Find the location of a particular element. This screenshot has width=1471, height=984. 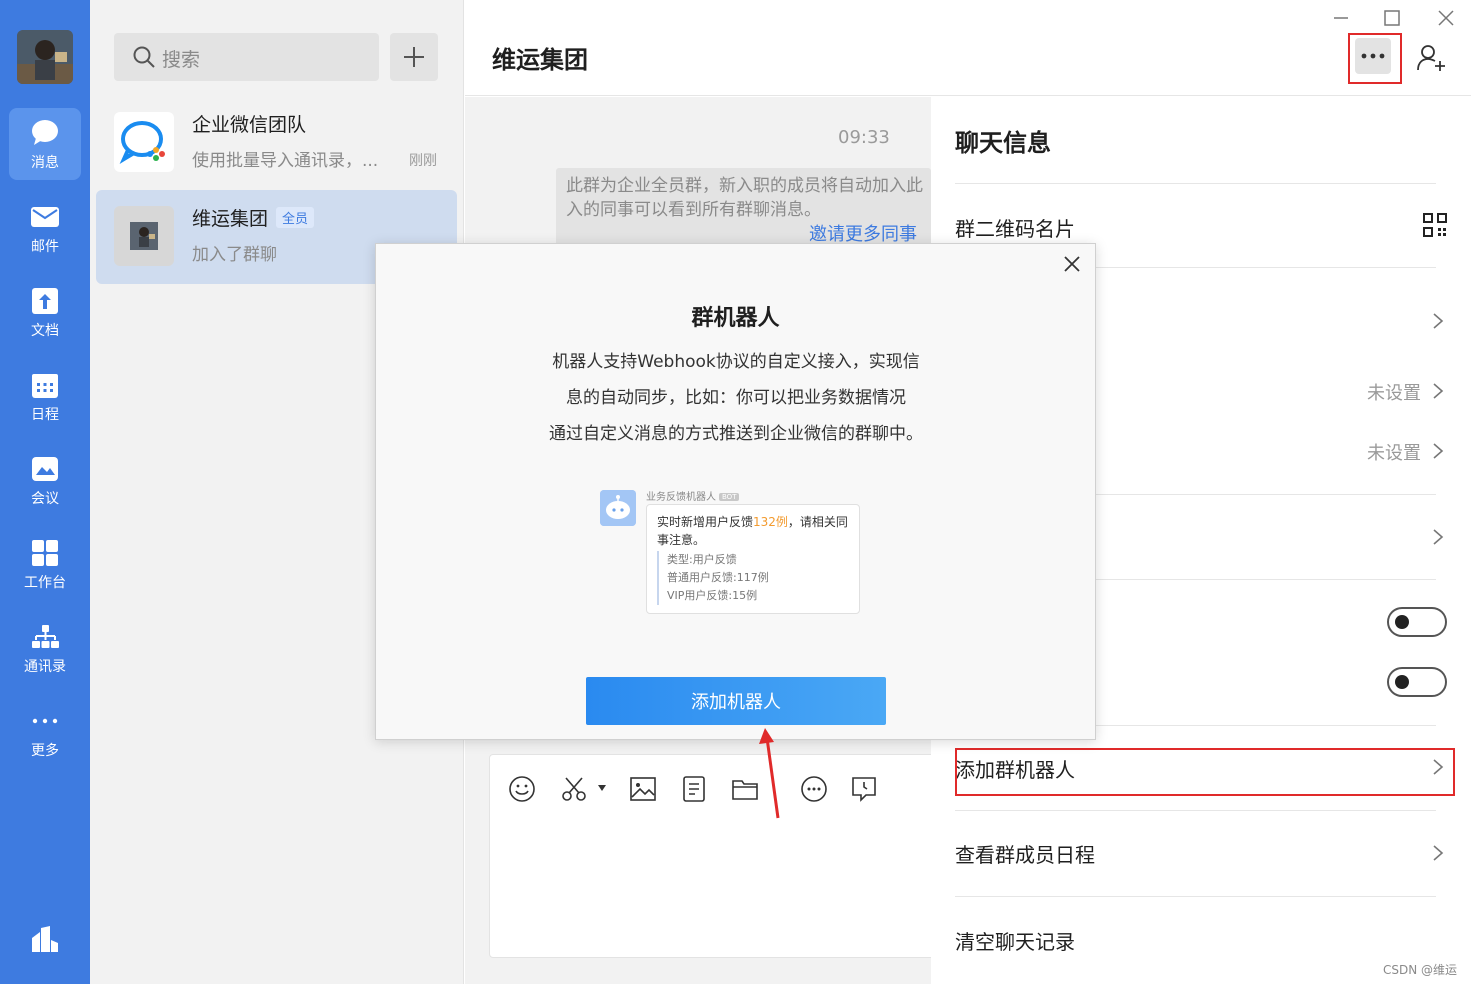

rail-item-docs: 文档 is located at coordinates (45, 312).